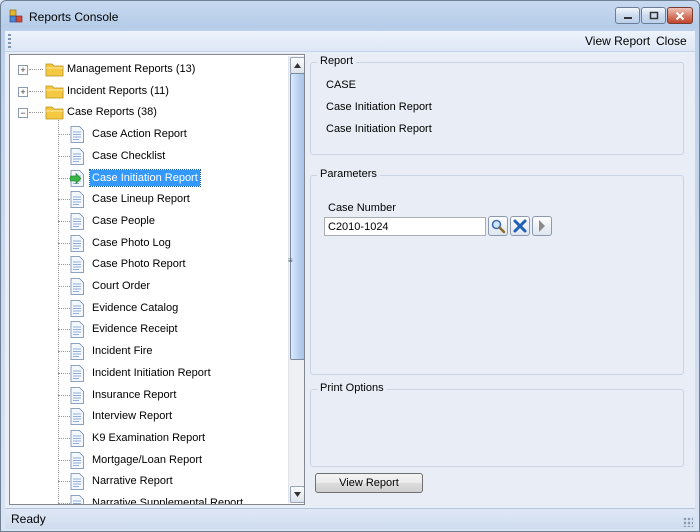 The image size is (700, 532). What do you see at coordinates (369, 483) in the screenshot?
I see `view-report-button: View Report` at bounding box center [369, 483].